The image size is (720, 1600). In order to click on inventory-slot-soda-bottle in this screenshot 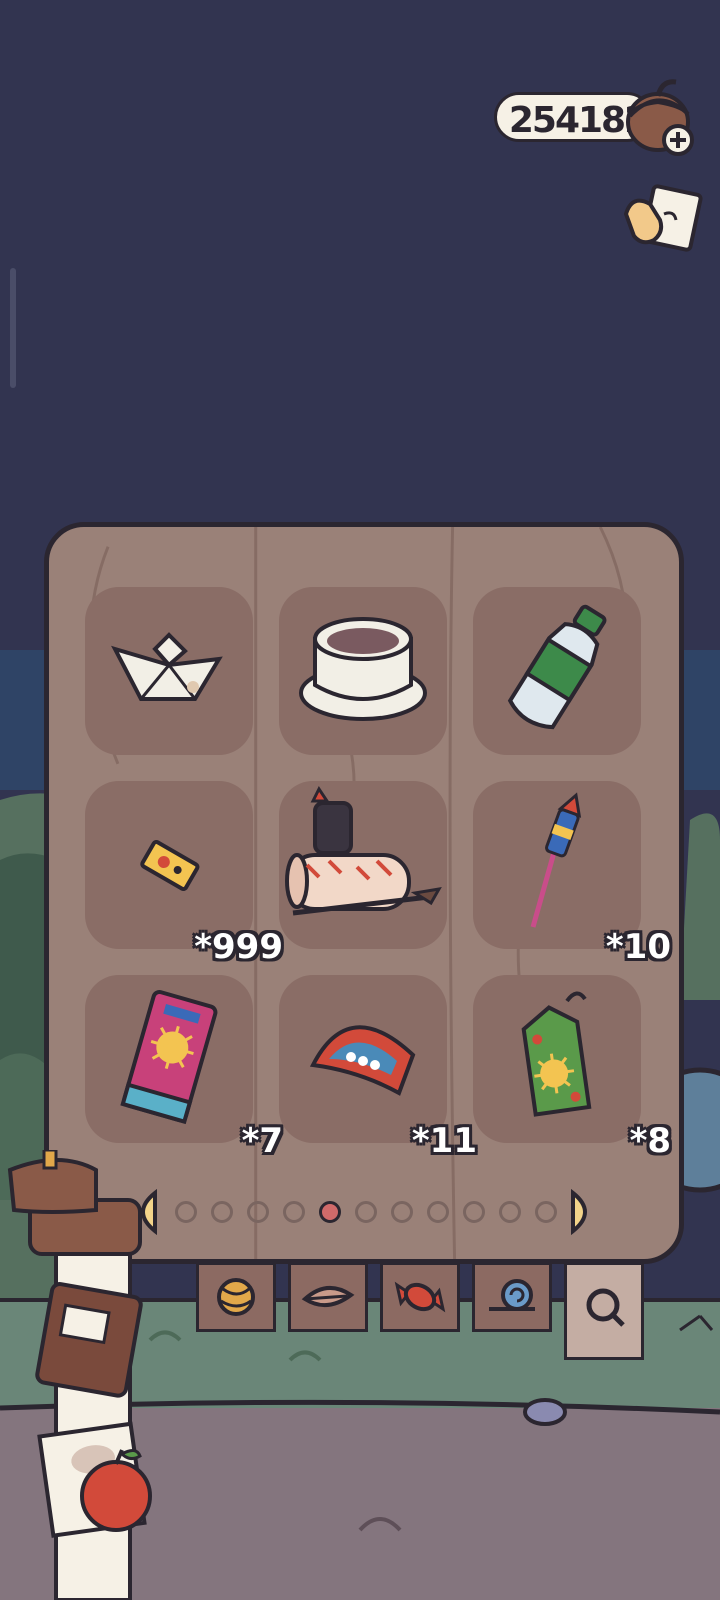, I will do `click(557, 671)`.